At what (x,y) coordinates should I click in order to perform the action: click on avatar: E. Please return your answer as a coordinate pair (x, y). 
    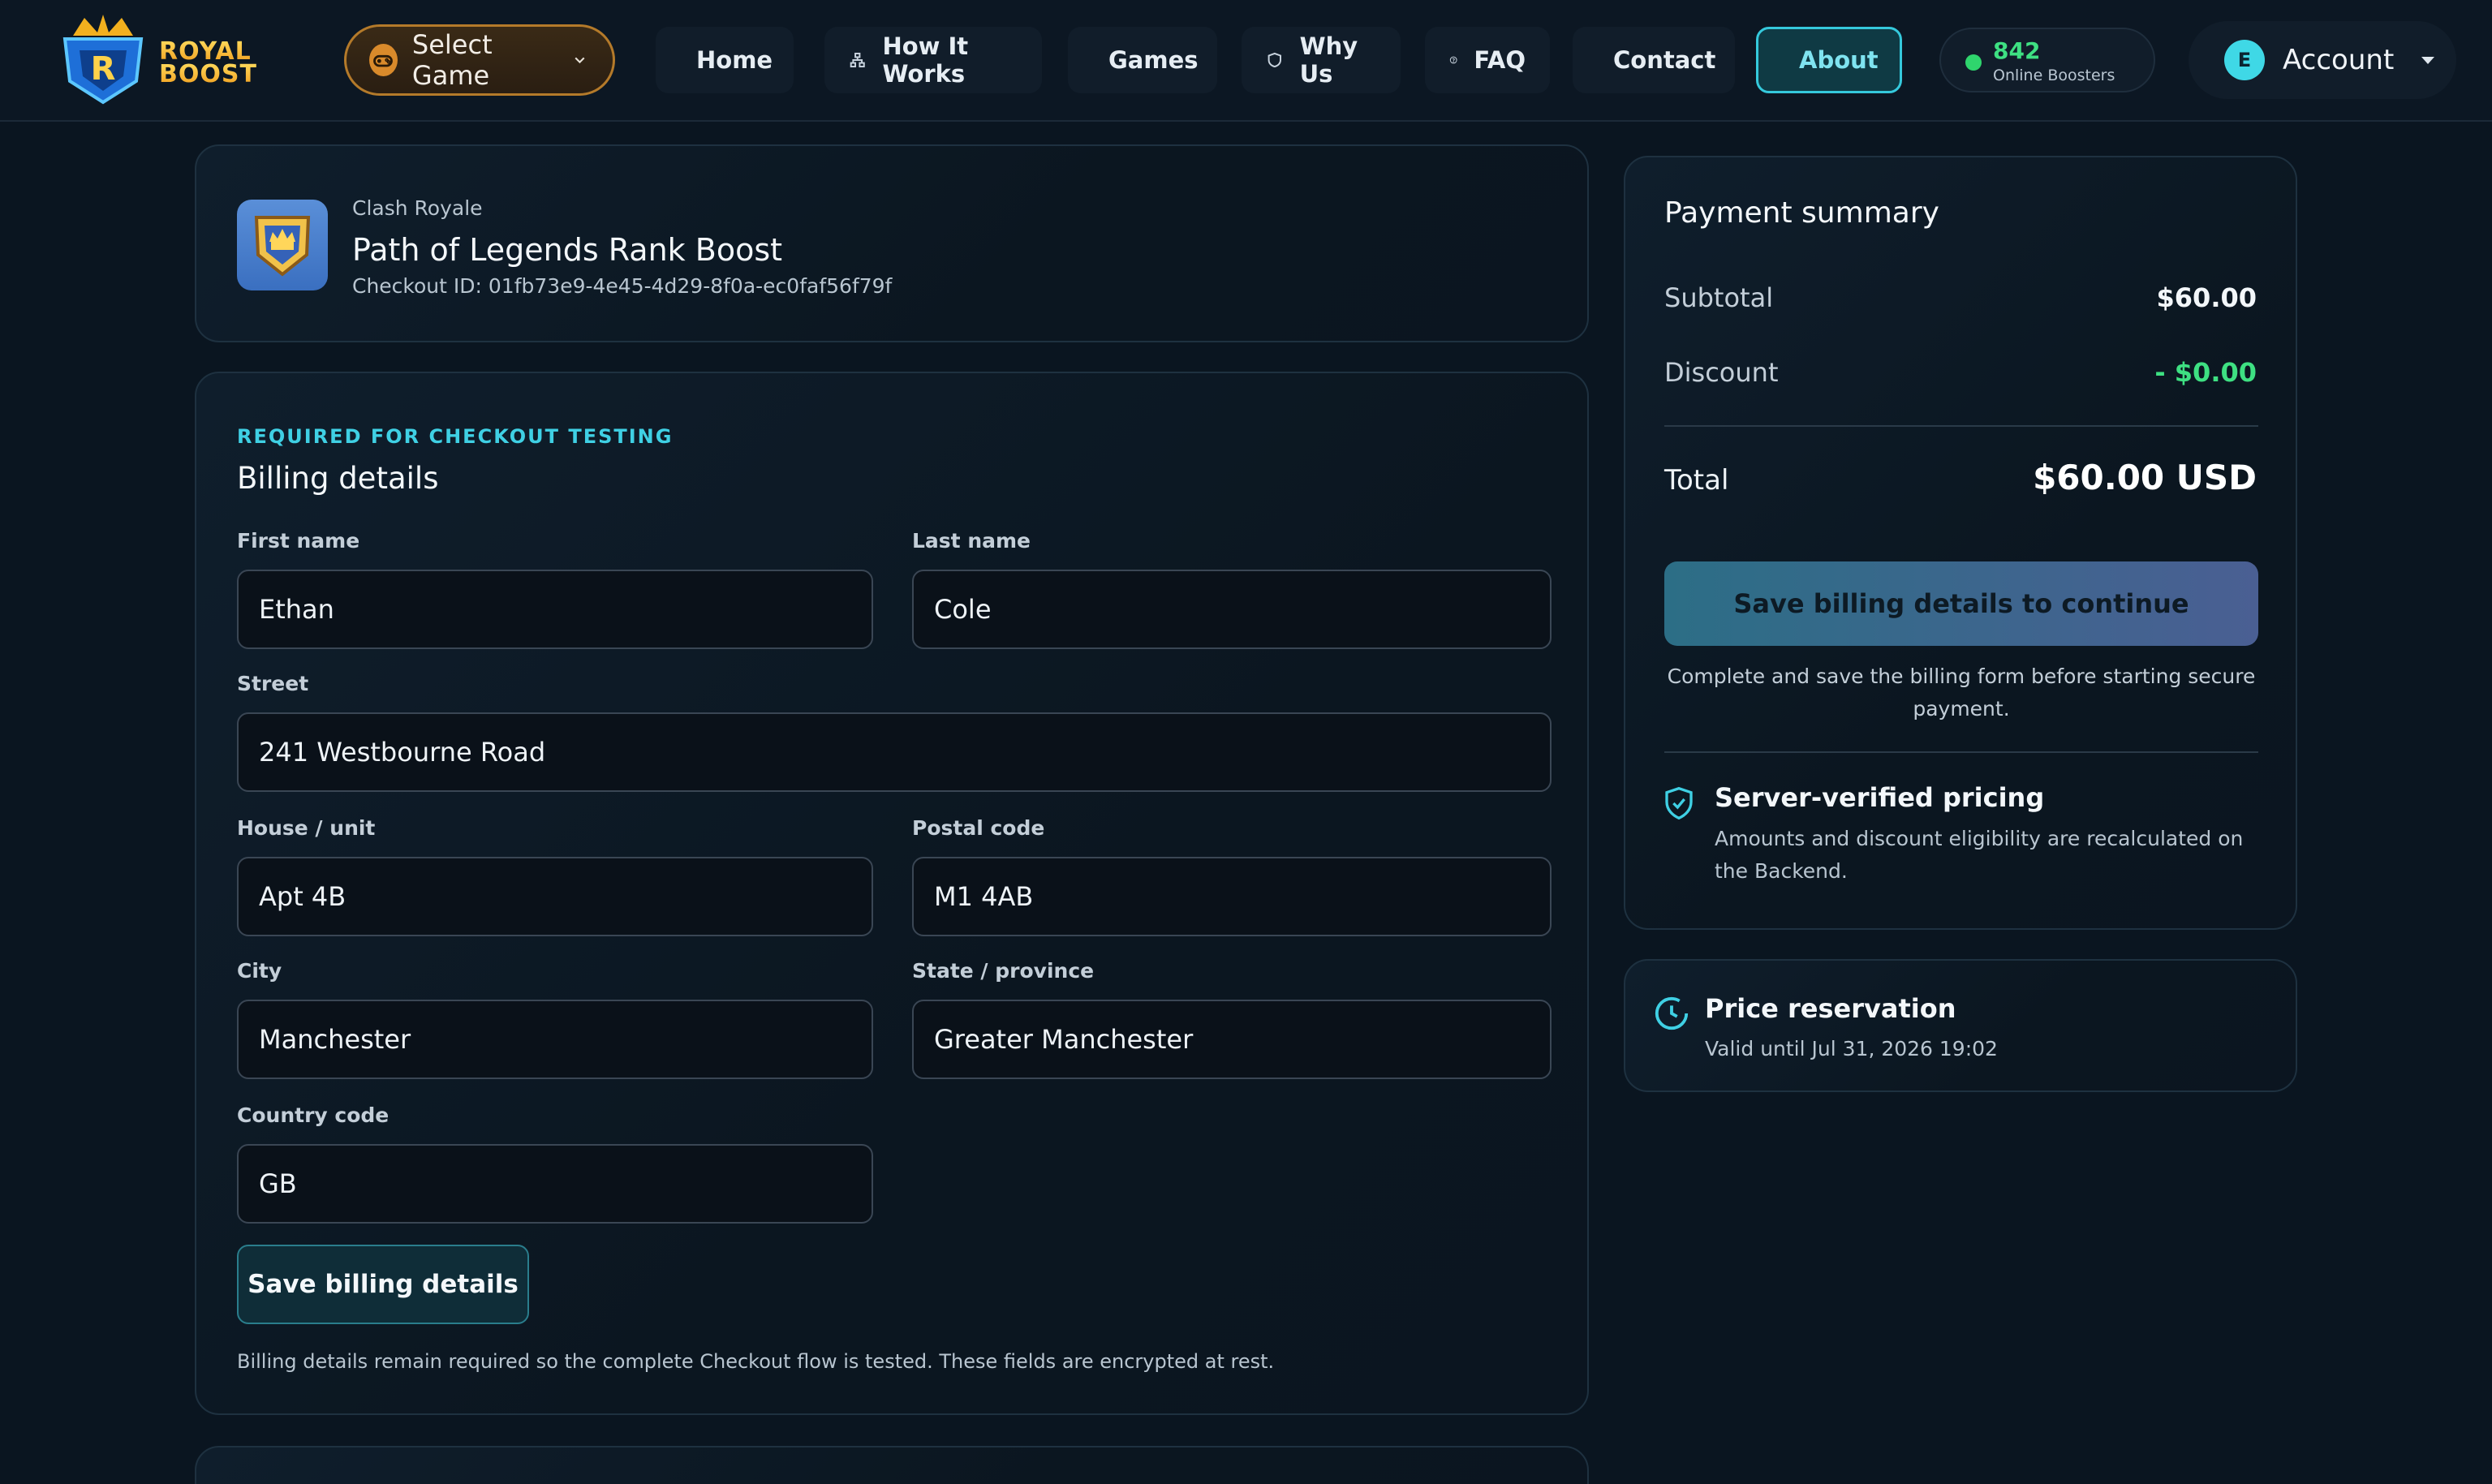
    Looking at the image, I should click on (2244, 60).